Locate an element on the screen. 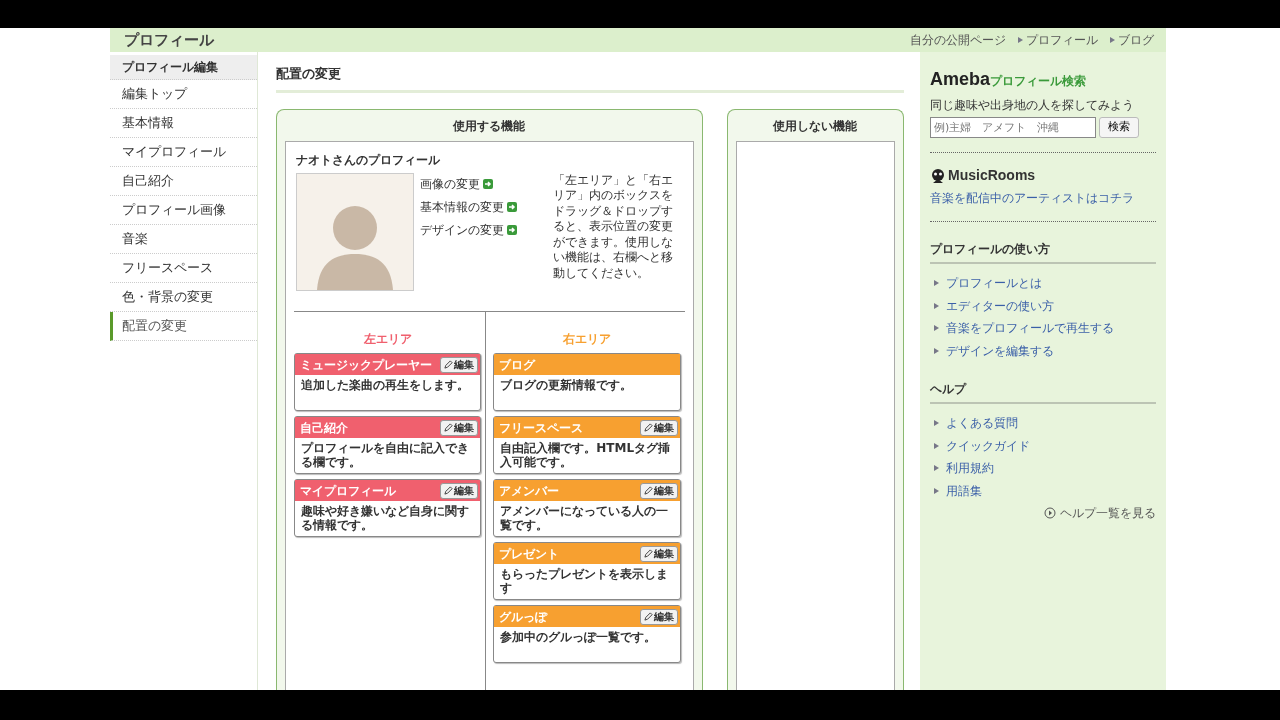 The height and width of the screenshot is (720, 1280). profile-link: デザインの変更 is located at coordinates (468, 230).